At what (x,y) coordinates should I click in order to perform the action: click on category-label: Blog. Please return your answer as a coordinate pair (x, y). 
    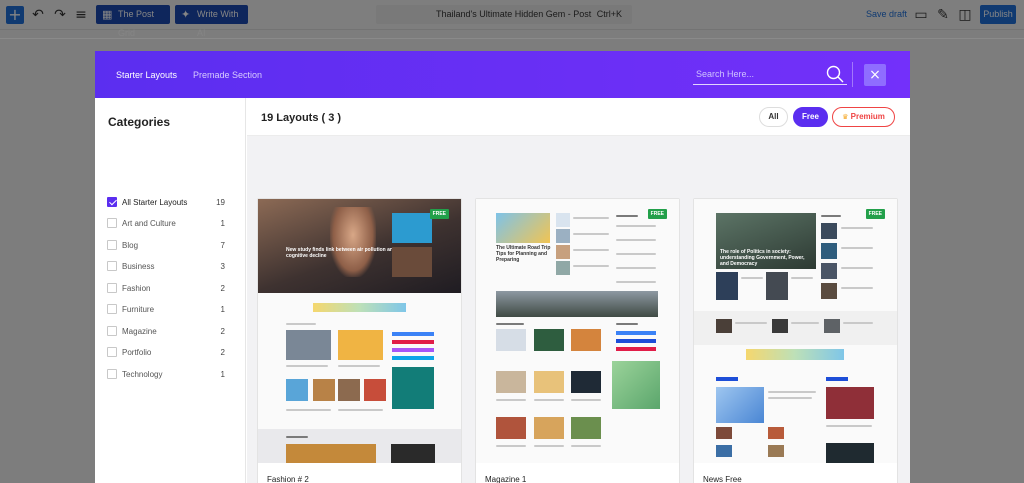
    Looking at the image, I should click on (130, 245).